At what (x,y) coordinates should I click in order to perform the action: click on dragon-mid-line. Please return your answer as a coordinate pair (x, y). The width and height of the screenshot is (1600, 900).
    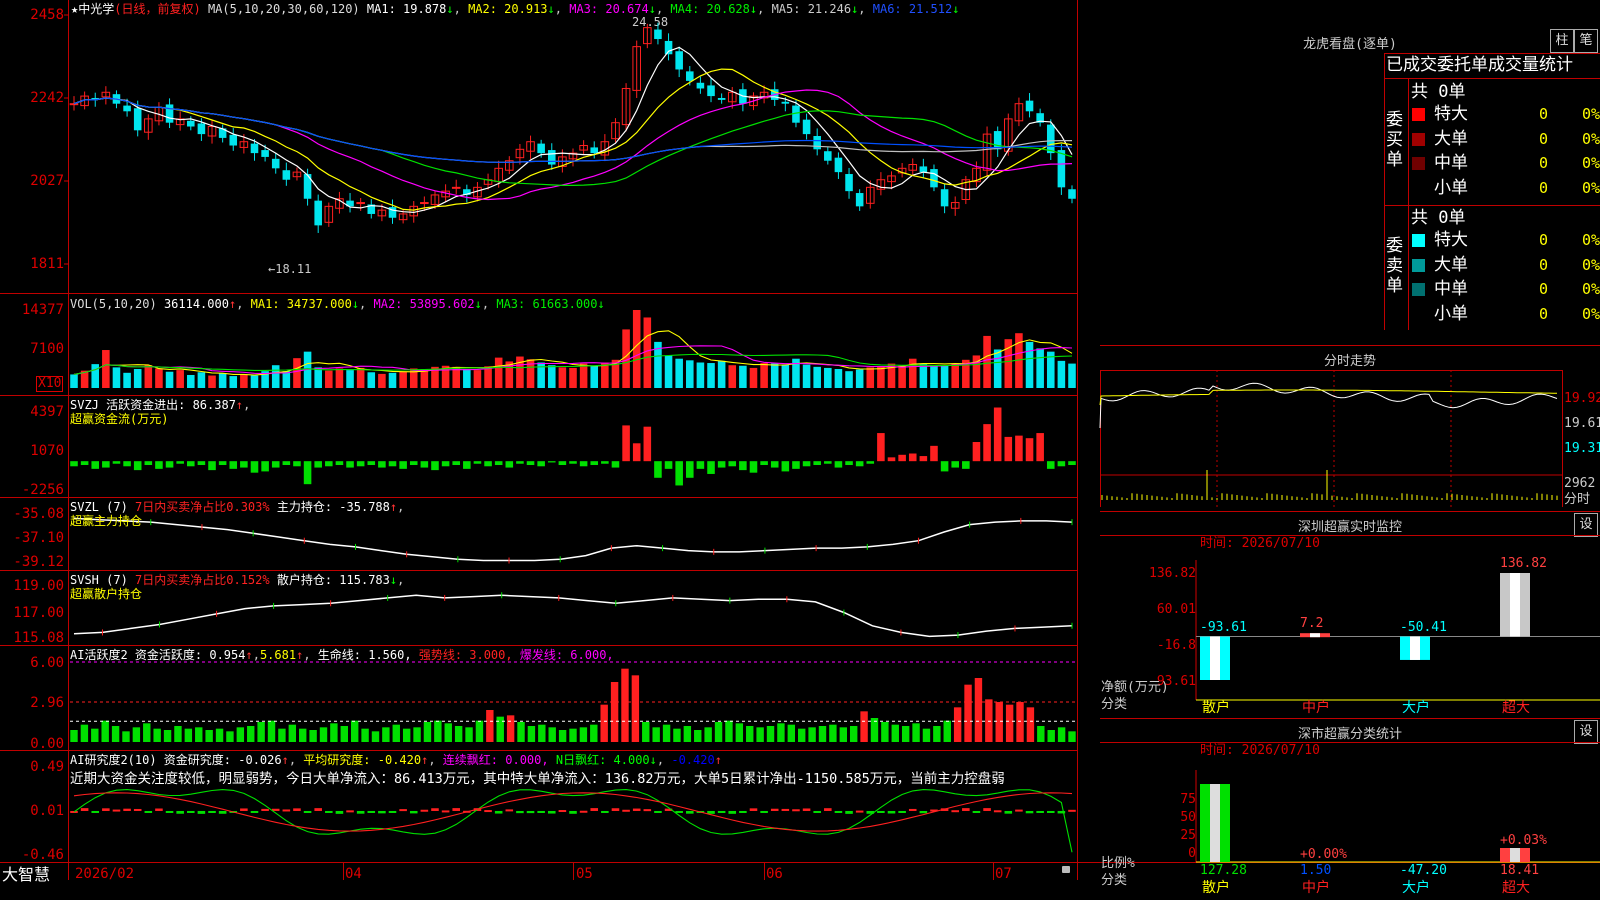
    Looking at the image, I should click on (1492, 205).